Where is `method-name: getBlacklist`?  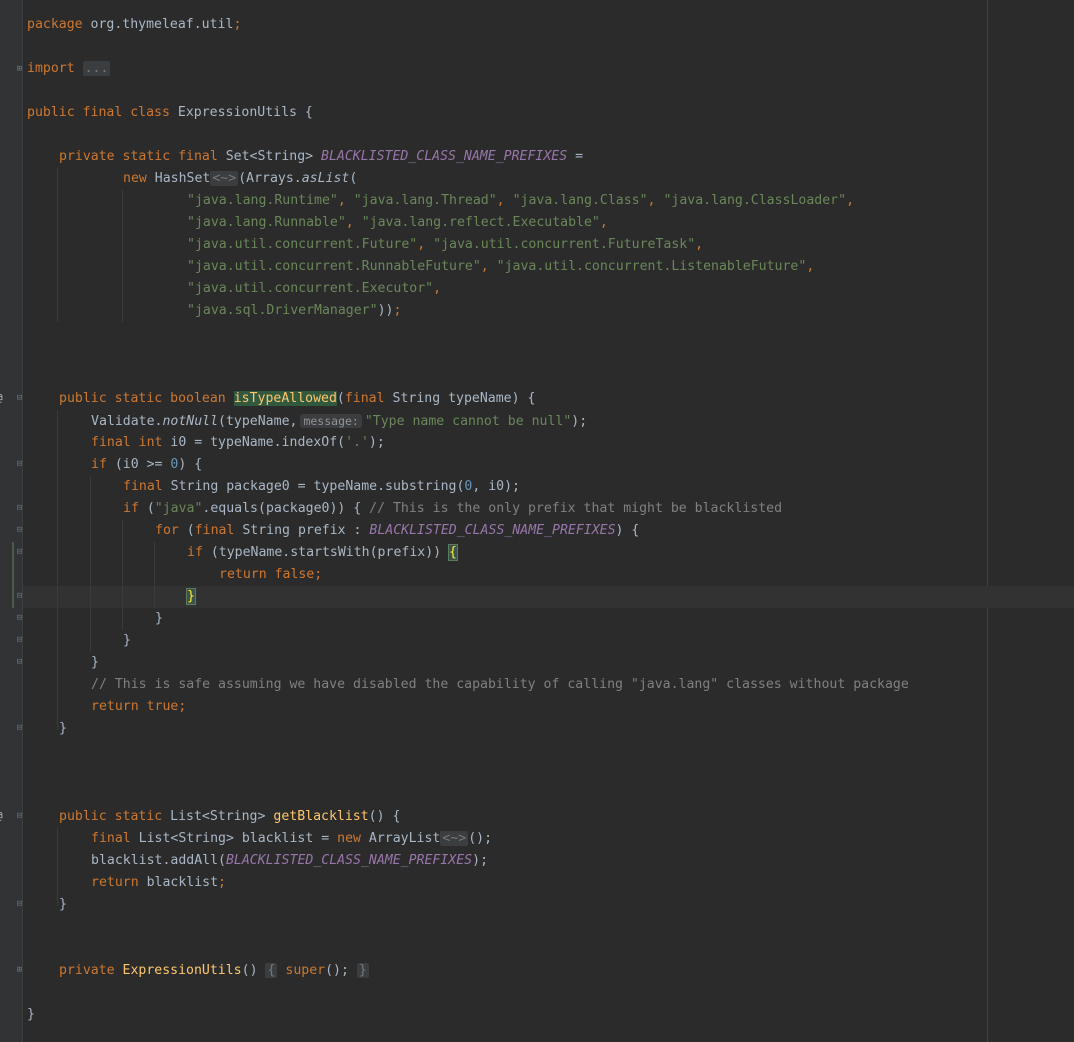
method-name: getBlacklist is located at coordinates (320, 816).